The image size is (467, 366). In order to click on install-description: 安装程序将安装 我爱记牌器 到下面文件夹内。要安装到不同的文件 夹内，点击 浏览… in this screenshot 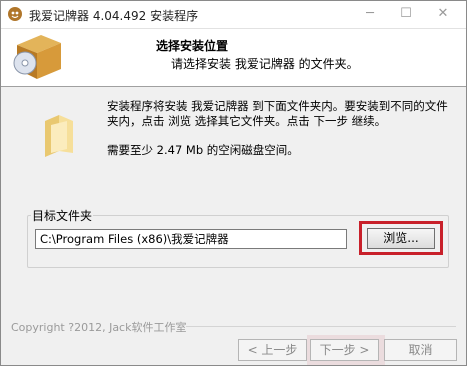, I will do `click(283, 114)`.